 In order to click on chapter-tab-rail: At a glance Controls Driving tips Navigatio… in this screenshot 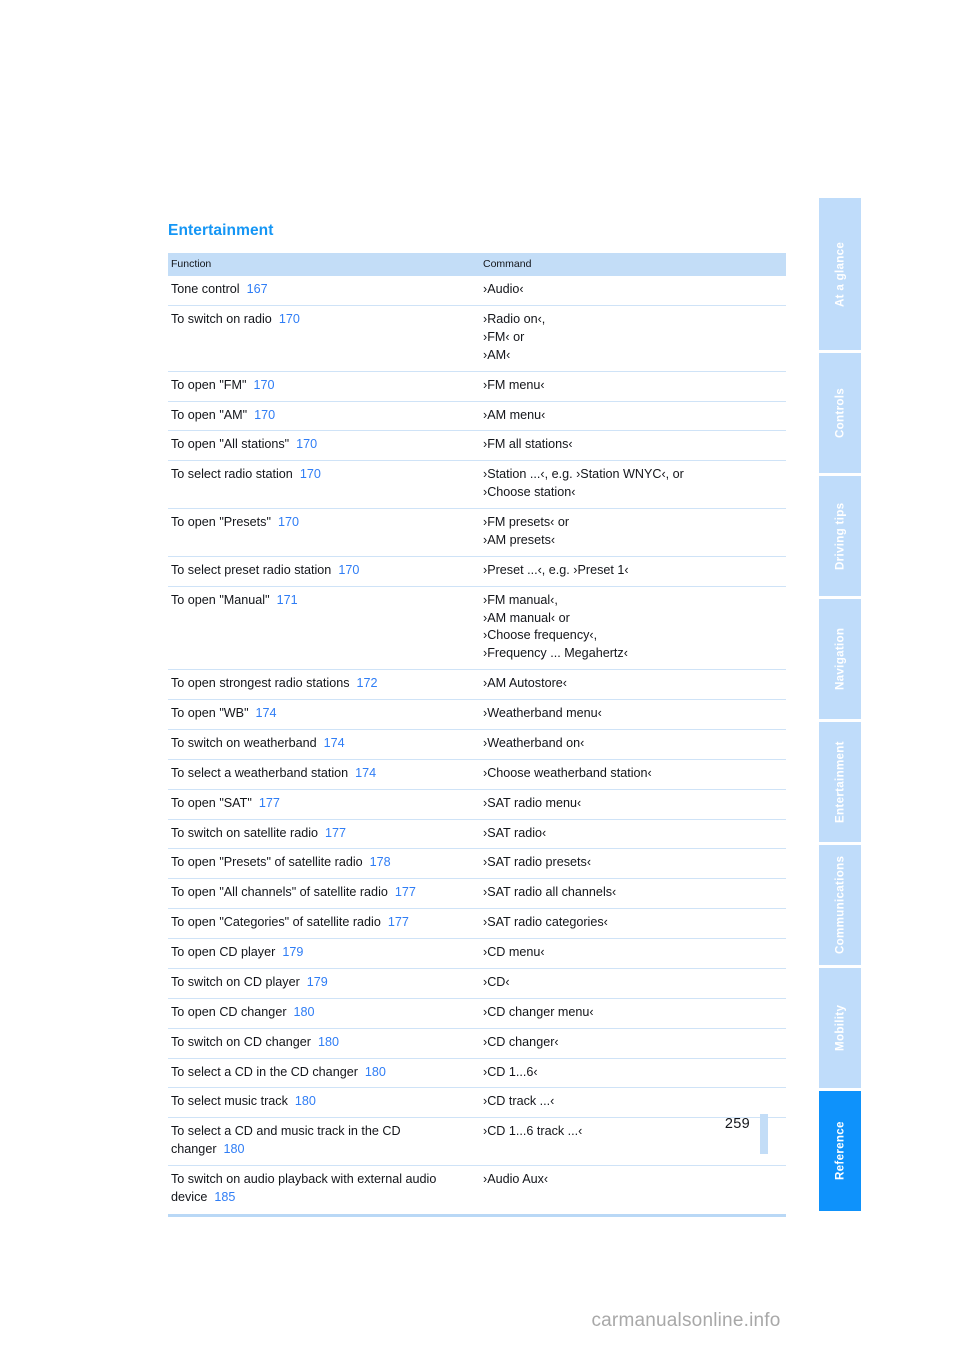, I will do `click(840, 706)`.